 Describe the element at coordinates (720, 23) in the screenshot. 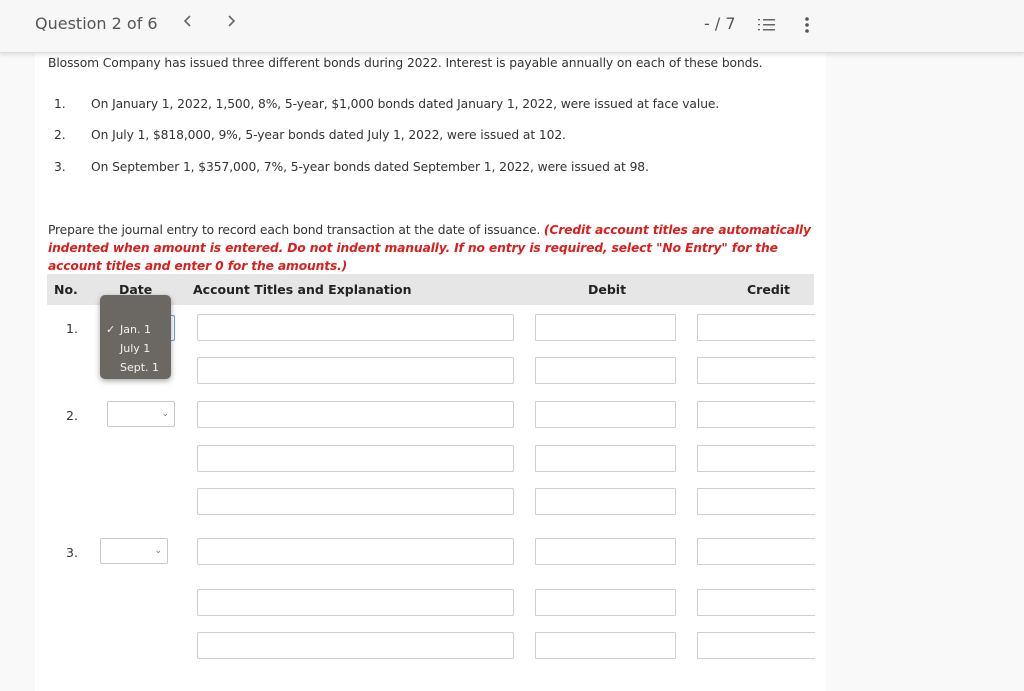

I see `page-counter: - / 7` at that location.